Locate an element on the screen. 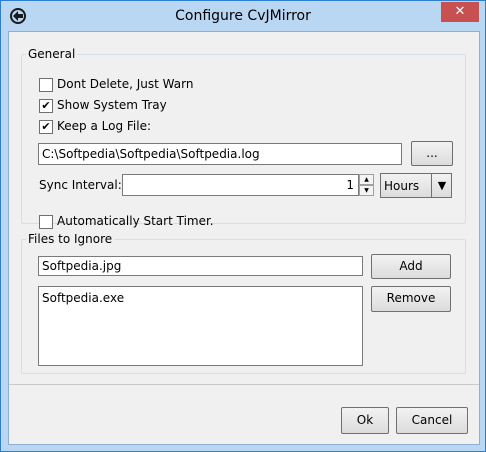 The image size is (486, 452). window-title: Configure CvJMirror is located at coordinates (243, 16).